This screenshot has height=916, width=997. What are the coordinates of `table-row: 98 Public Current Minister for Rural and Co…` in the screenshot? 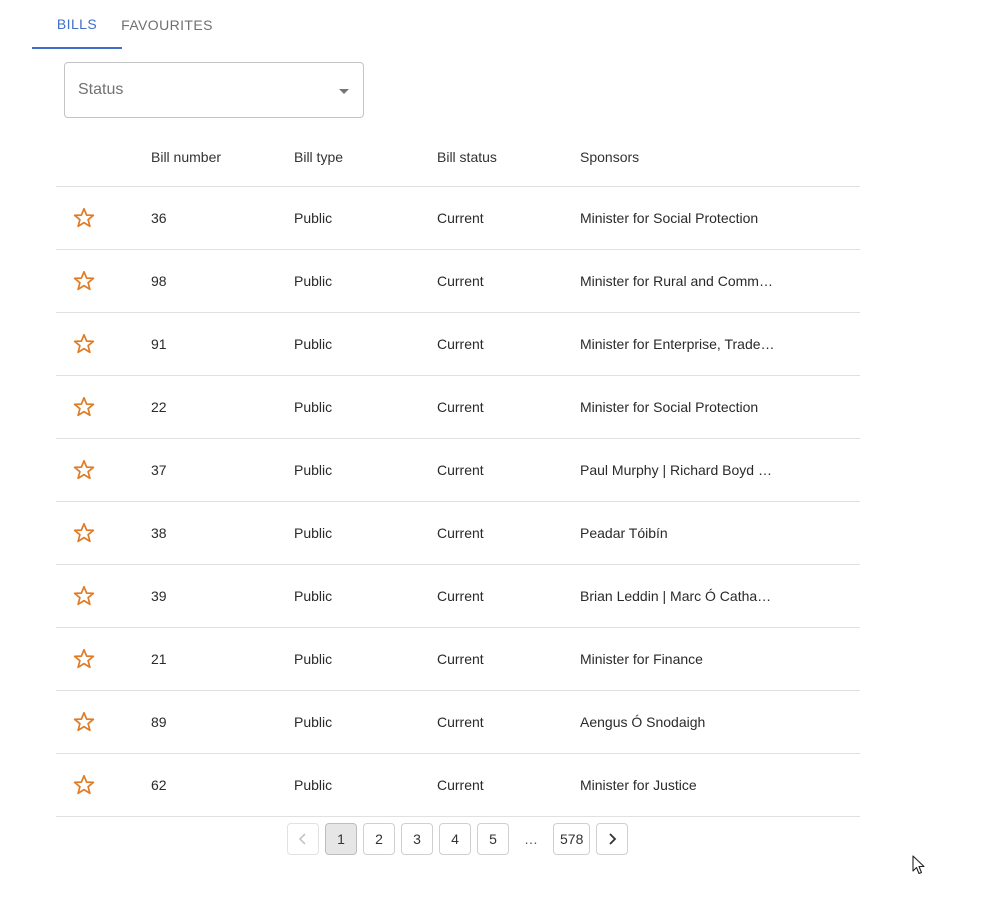 It's located at (458, 281).